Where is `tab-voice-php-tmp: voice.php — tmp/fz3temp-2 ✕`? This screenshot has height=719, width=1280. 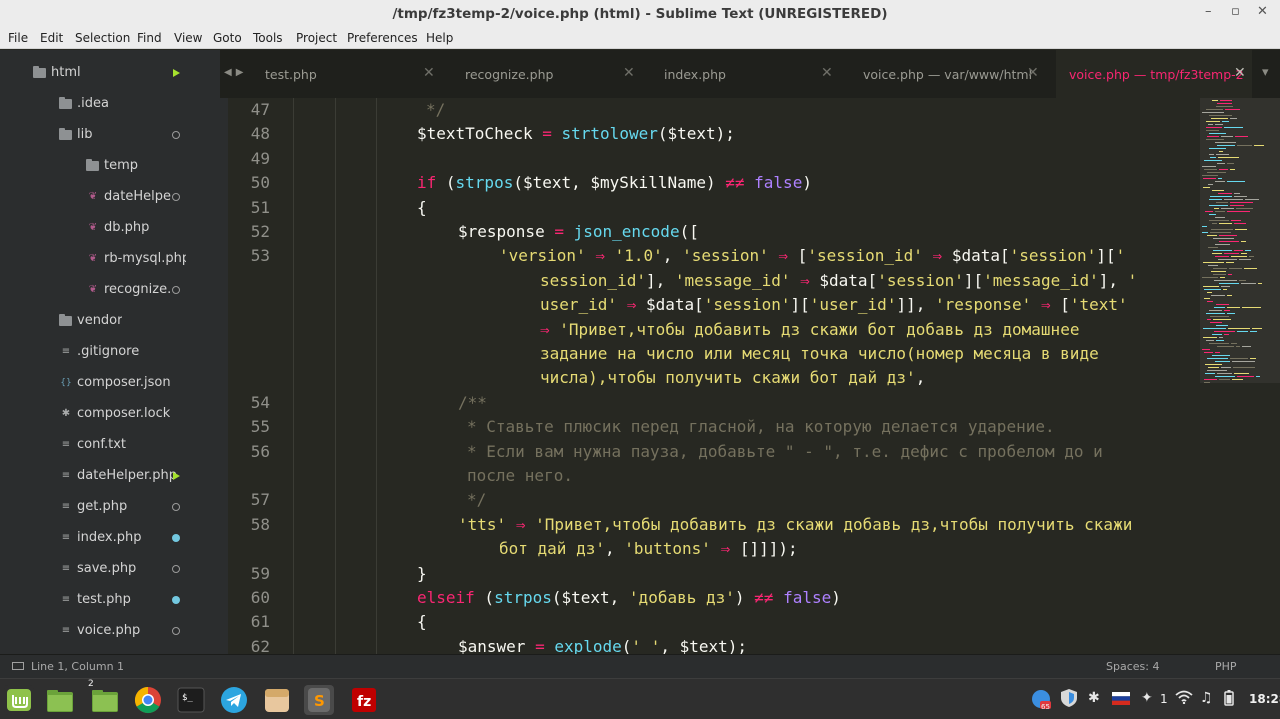
tab-voice-php-tmp: voice.php — tmp/fz3temp-2 ✕ is located at coordinates (1154, 74).